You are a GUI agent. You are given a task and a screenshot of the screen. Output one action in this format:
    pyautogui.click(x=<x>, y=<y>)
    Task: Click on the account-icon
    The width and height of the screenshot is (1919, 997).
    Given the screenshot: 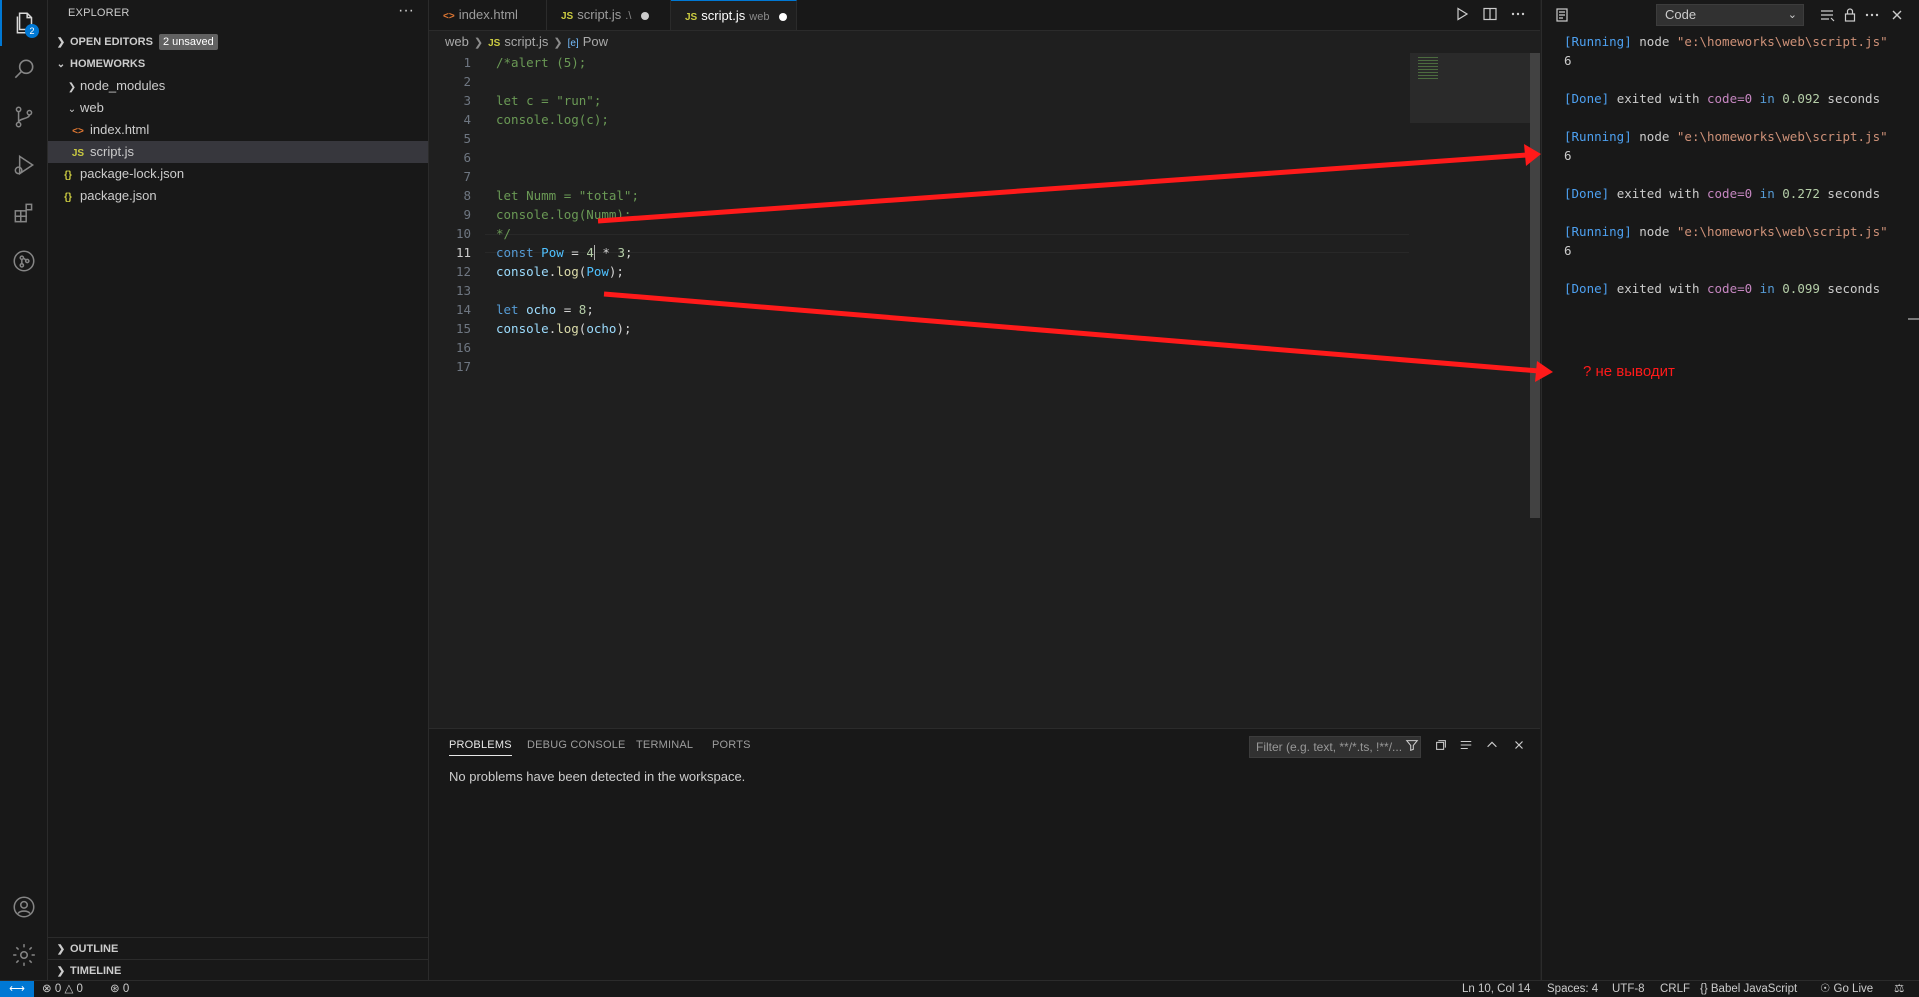 What is the action you would take?
    pyautogui.click(x=23, y=907)
    